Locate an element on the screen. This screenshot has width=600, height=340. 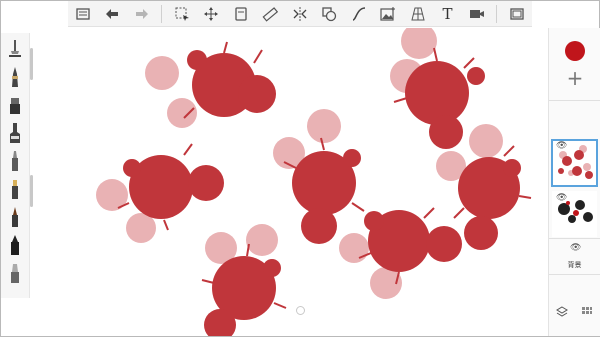
redo-icon is located at coordinates (142, 14).